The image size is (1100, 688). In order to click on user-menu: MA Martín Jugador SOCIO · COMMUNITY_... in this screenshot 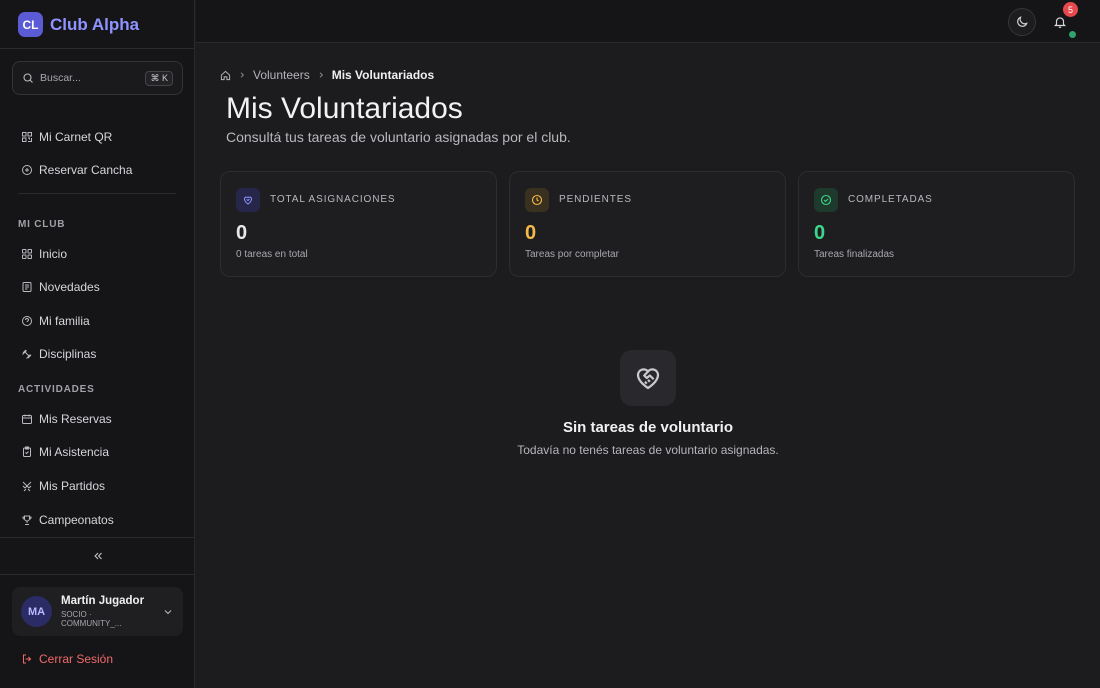, I will do `click(97, 611)`.